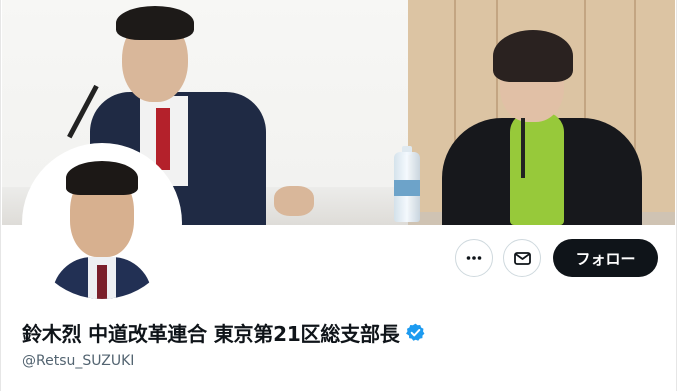 This screenshot has width=677, height=391. Describe the element at coordinates (102, 178) in the screenshot. I see `avatar-hair` at that location.